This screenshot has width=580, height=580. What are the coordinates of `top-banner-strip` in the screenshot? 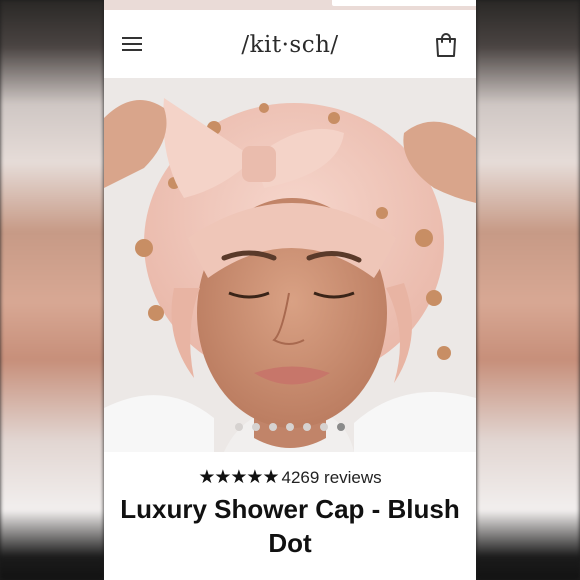 It's located at (290, 5).